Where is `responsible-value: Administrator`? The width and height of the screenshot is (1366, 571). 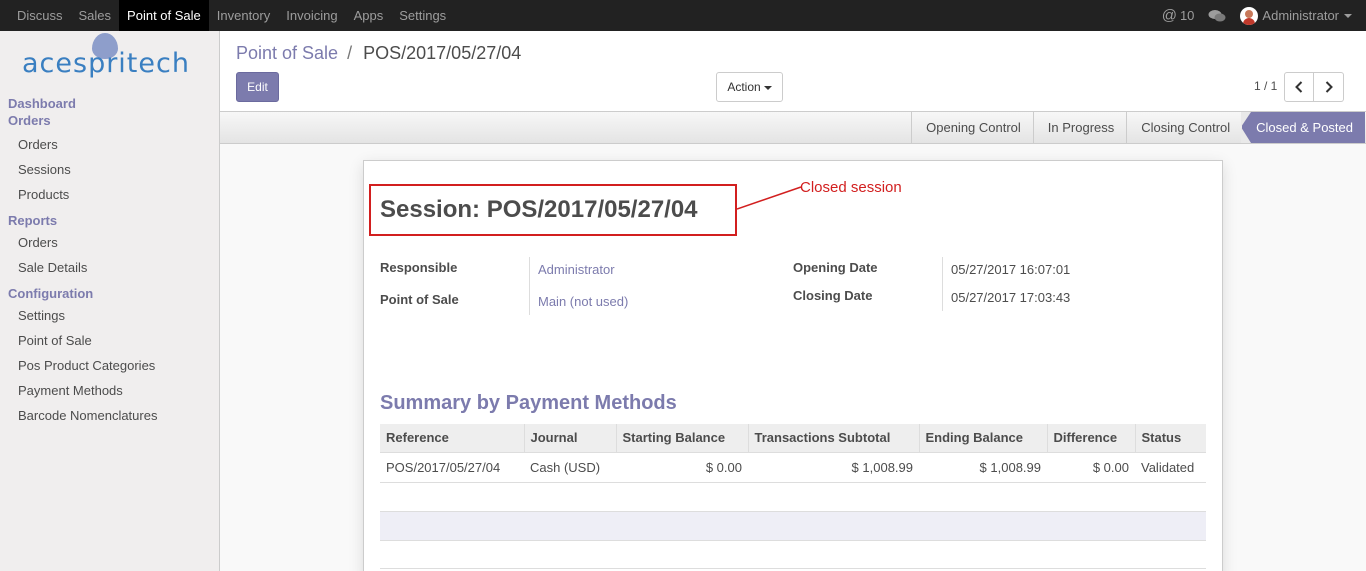
responsible-value: Administrator is located at coordinates (576, 269).